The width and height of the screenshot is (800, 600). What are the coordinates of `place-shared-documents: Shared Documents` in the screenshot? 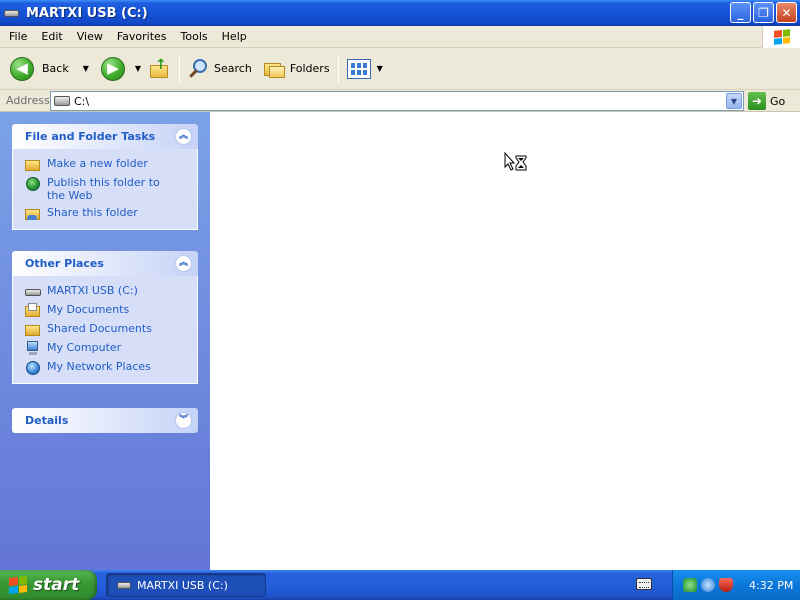 It's located at (108, 329).